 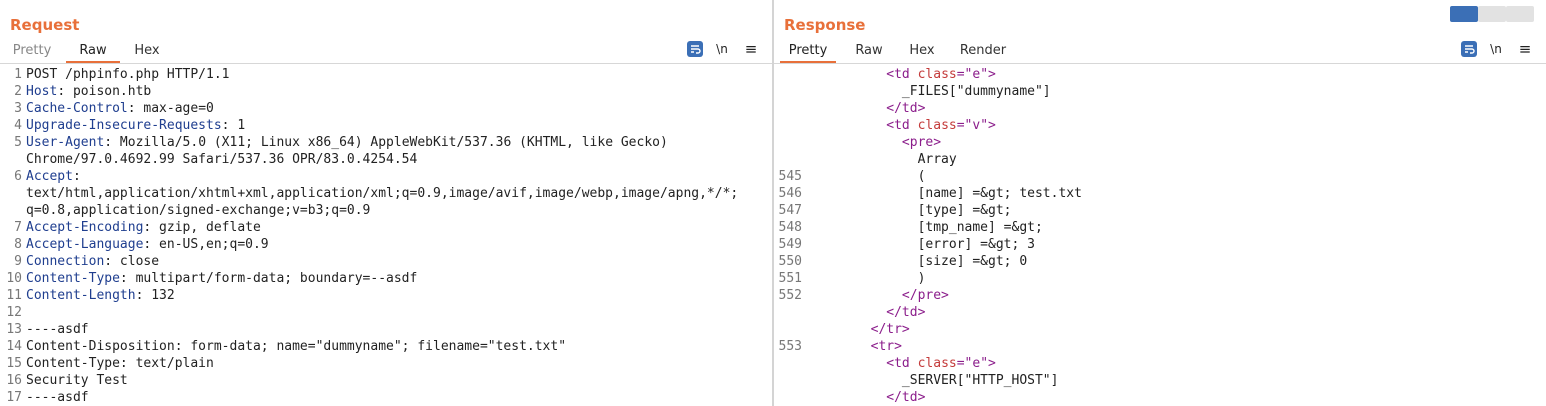 I want to click on header-value: : poison.htb, so click(x=104, y=91).